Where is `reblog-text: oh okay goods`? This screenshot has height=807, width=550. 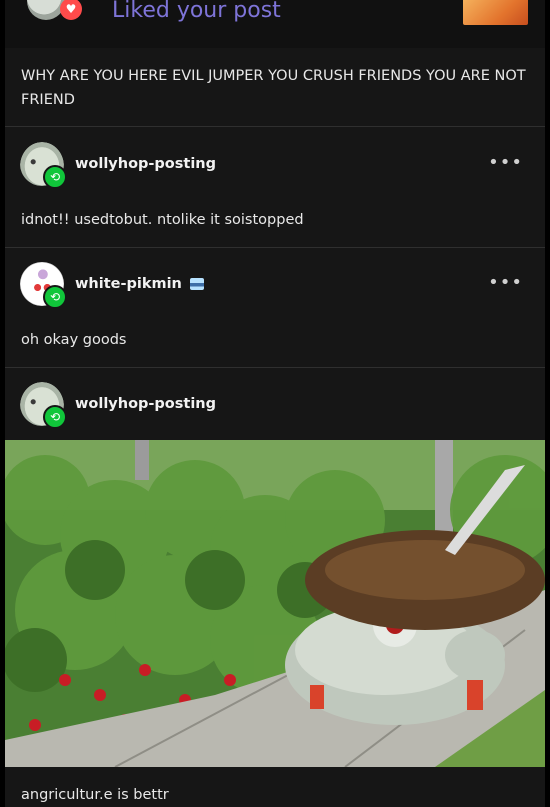
reblog-text: oh okay goods is located at coordinates (74, 340).